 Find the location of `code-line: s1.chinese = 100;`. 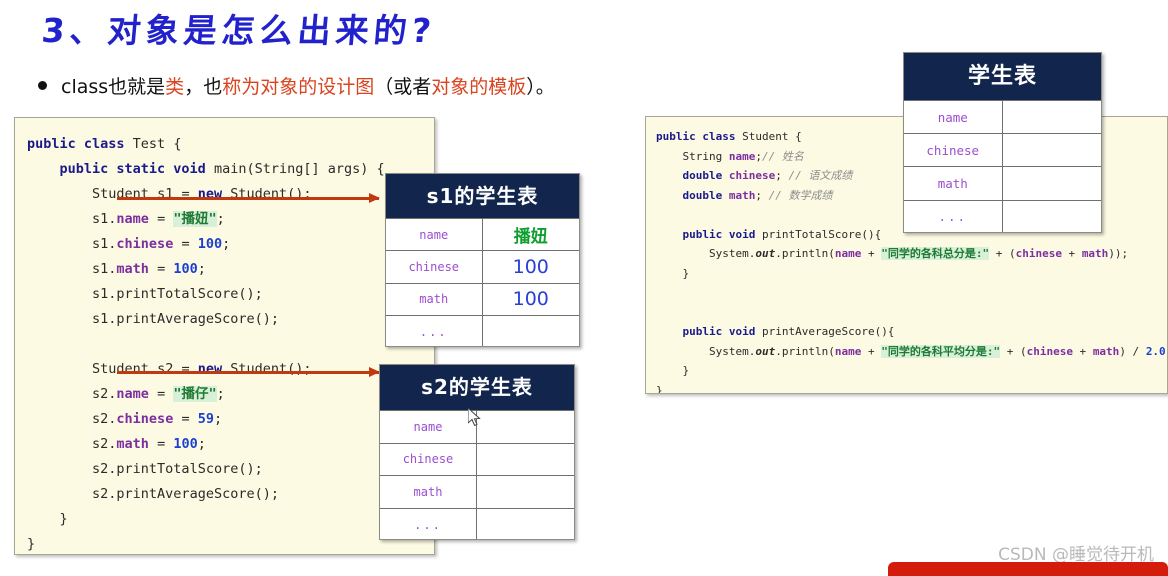

code-line: s1.chinese = 100; is located at coordinates (230, 244).